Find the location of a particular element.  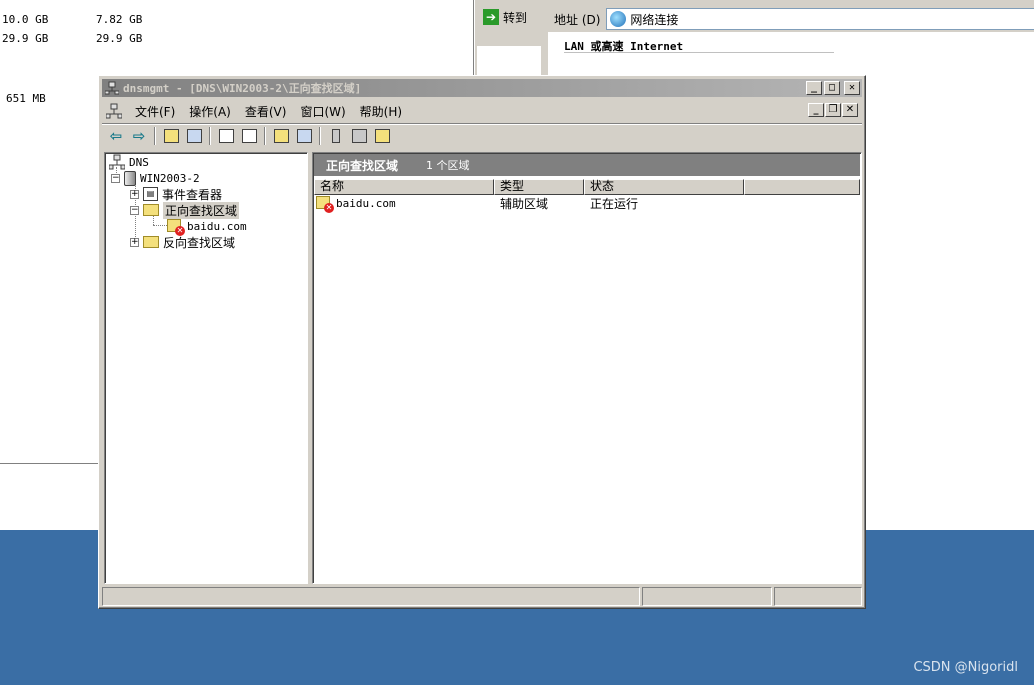

tree-node-event-viewer: + ▤ 事件查看器 is located at coordinates (176, 194).